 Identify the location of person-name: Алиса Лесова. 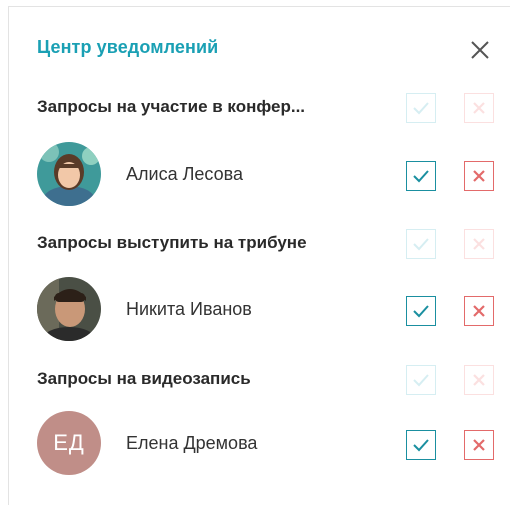
(184, 174).